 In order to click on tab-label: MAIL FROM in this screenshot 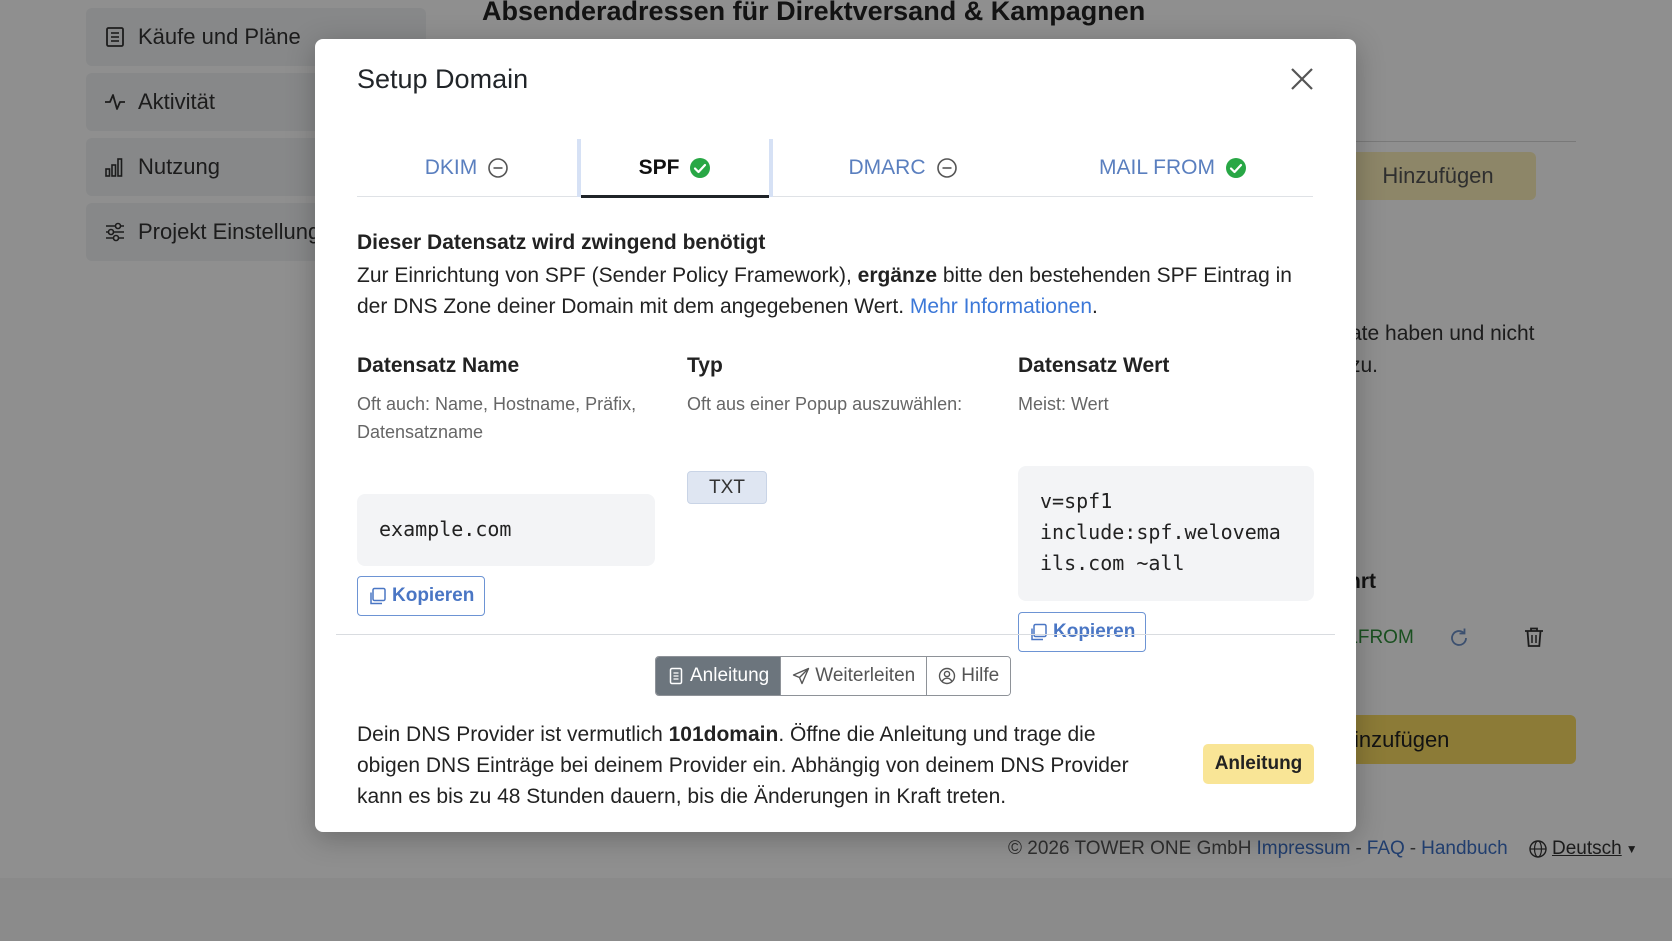, I will do `click(1157, 167)`.